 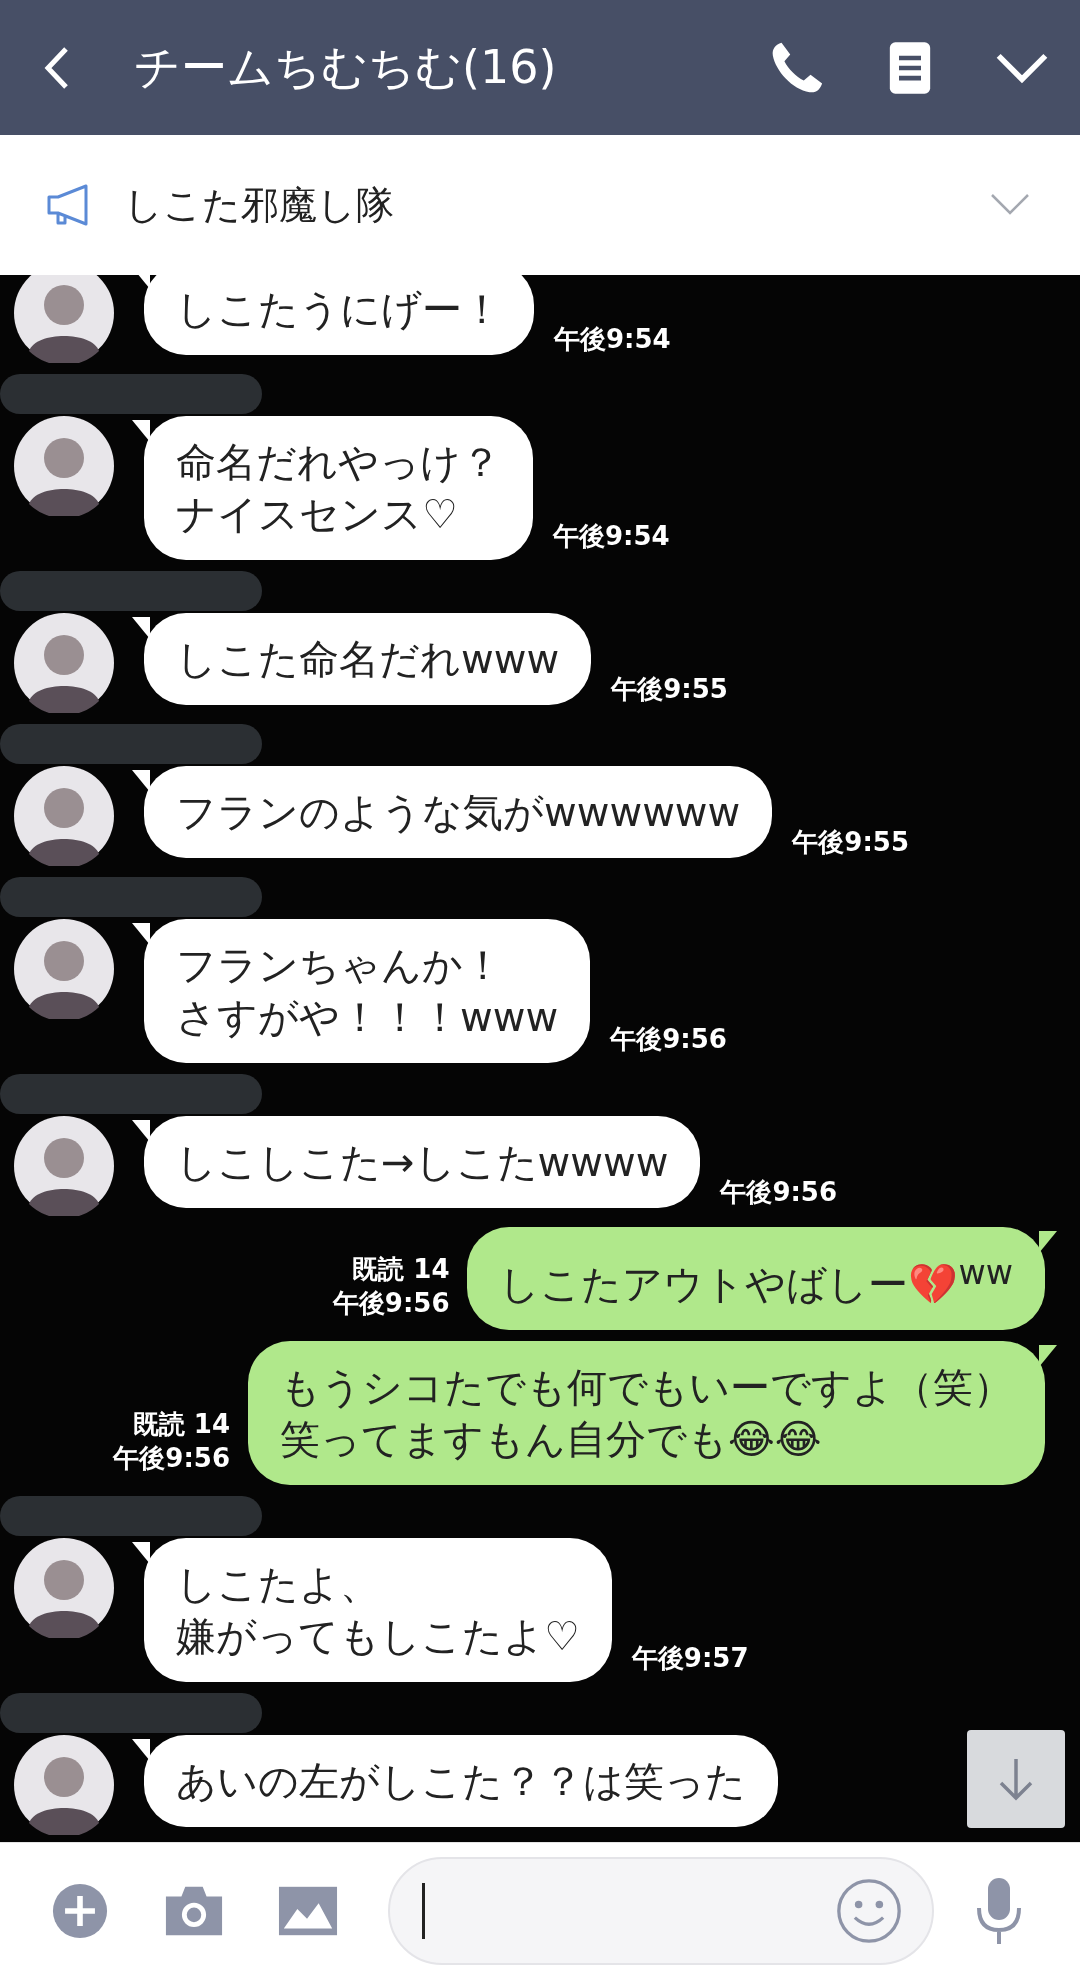 I want to click on announcement-bar: しこた邪魔し隊, so click(x=540, y=205).